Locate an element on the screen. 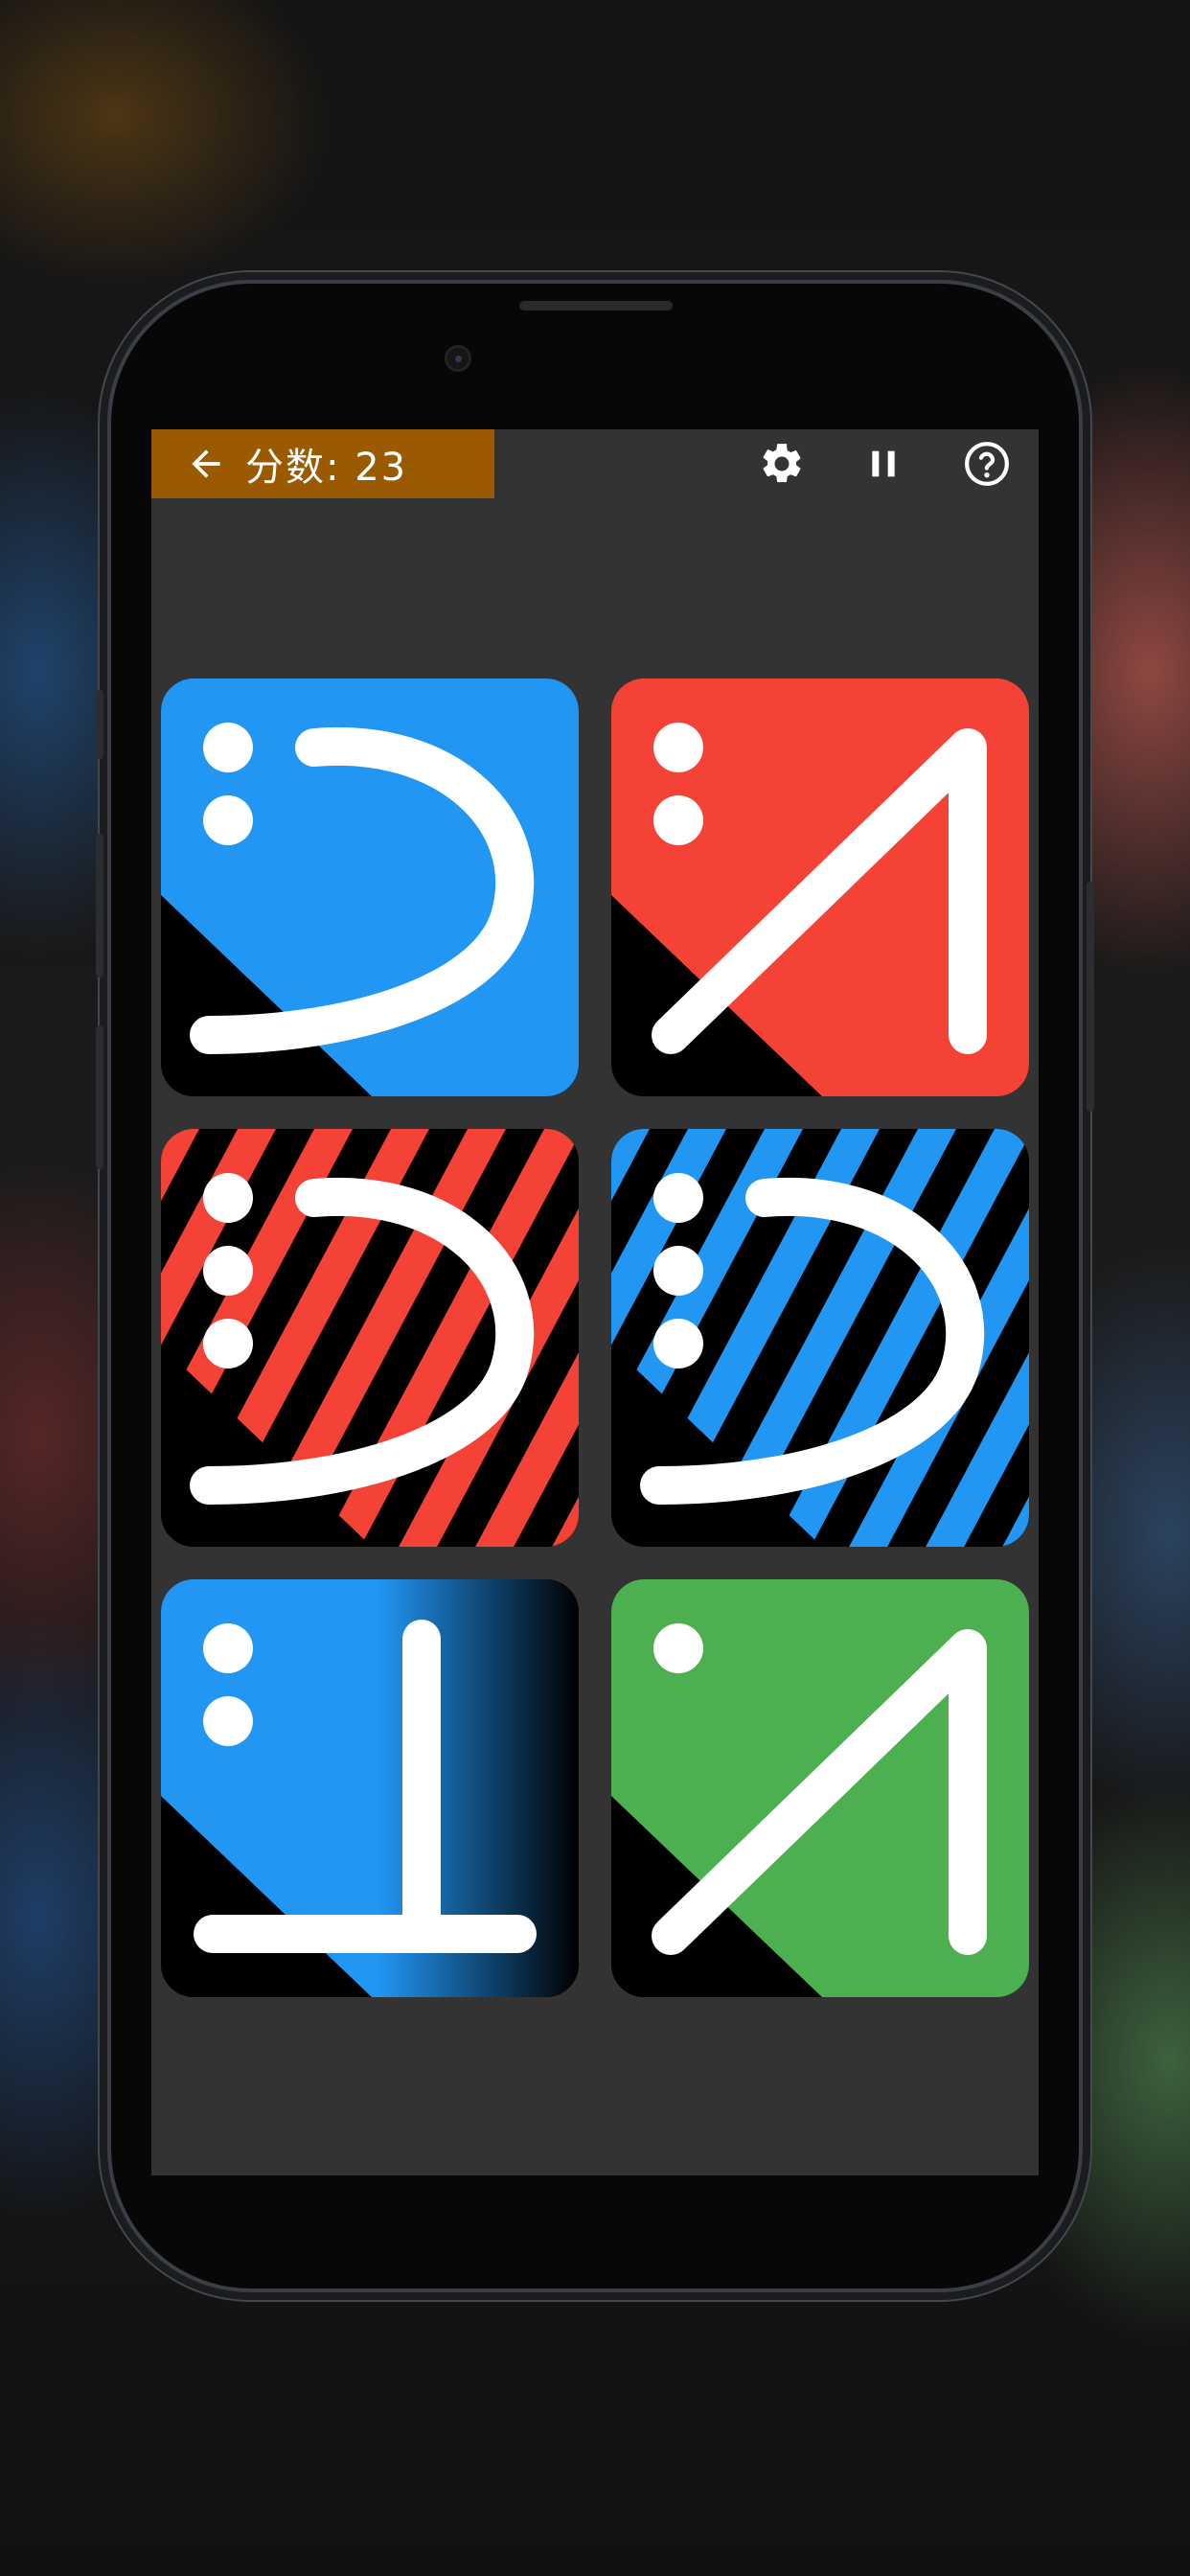 Image resolution: width=1190 pixels, height=2576 pixels. pause-button is located at coordinates (883, 464).